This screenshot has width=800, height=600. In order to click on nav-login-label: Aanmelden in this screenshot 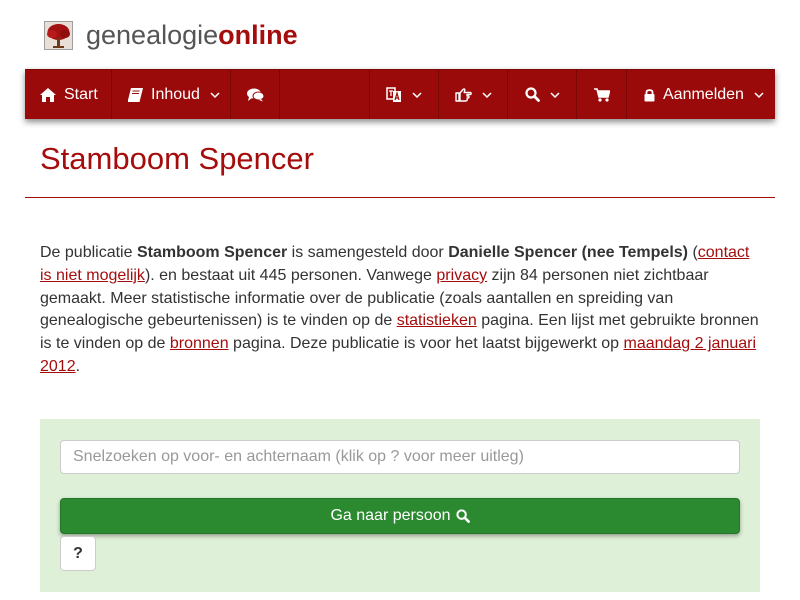, I will do `click(703, 94)`.